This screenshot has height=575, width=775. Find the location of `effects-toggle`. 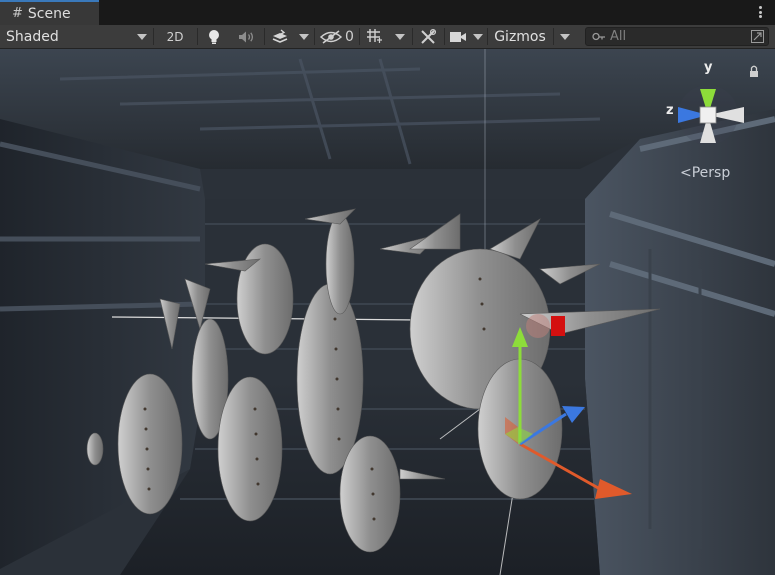

effects-toggle is located at coordinates (280, 36).